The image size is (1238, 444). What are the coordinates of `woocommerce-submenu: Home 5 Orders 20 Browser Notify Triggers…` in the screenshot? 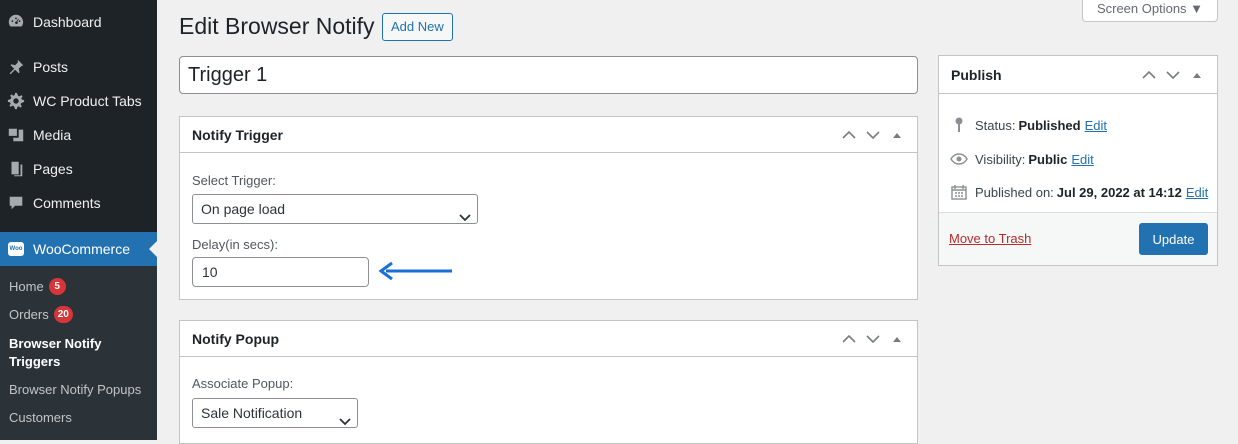 It's located at (78, 353).